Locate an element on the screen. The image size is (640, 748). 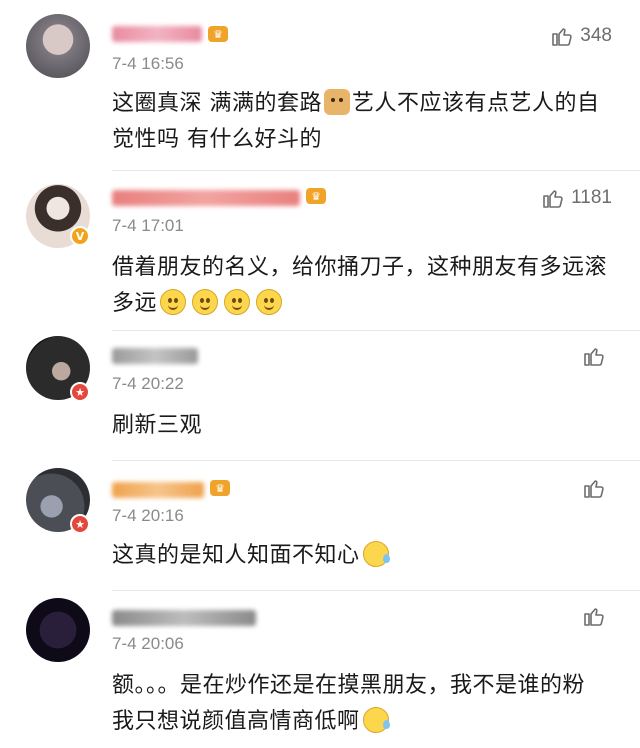
comment-text: 这真的是知人知面不知心 is located at coordinates (366, 556).